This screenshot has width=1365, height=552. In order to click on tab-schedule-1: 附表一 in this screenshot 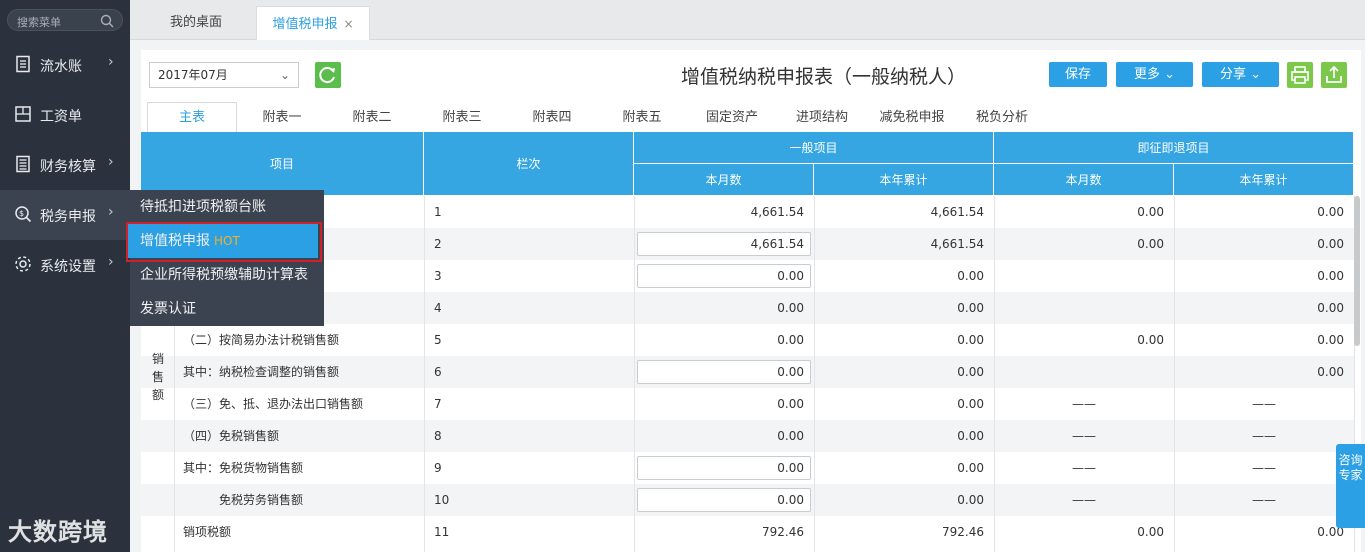, I will do `click(282, 118)`.